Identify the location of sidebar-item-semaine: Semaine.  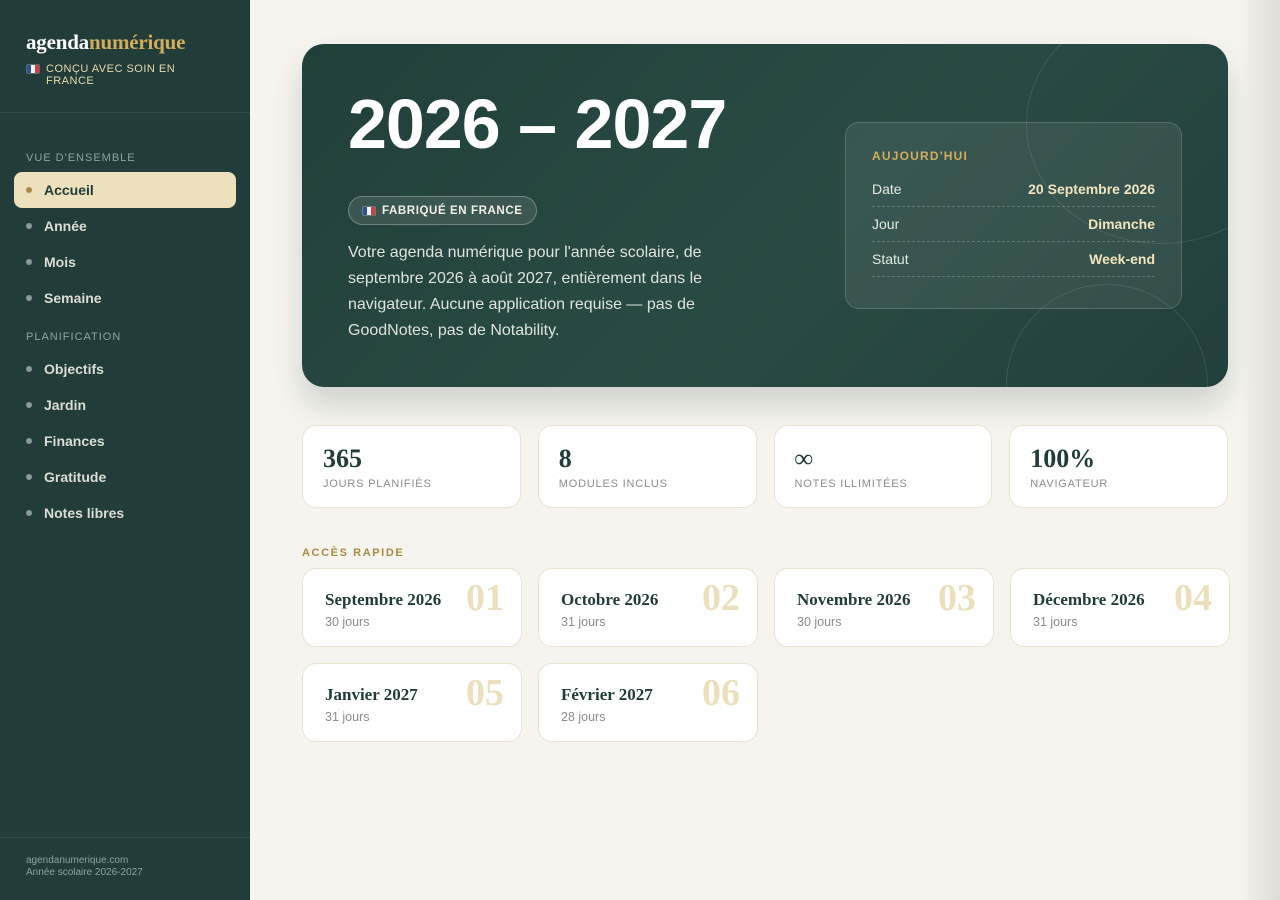
(125, 298).